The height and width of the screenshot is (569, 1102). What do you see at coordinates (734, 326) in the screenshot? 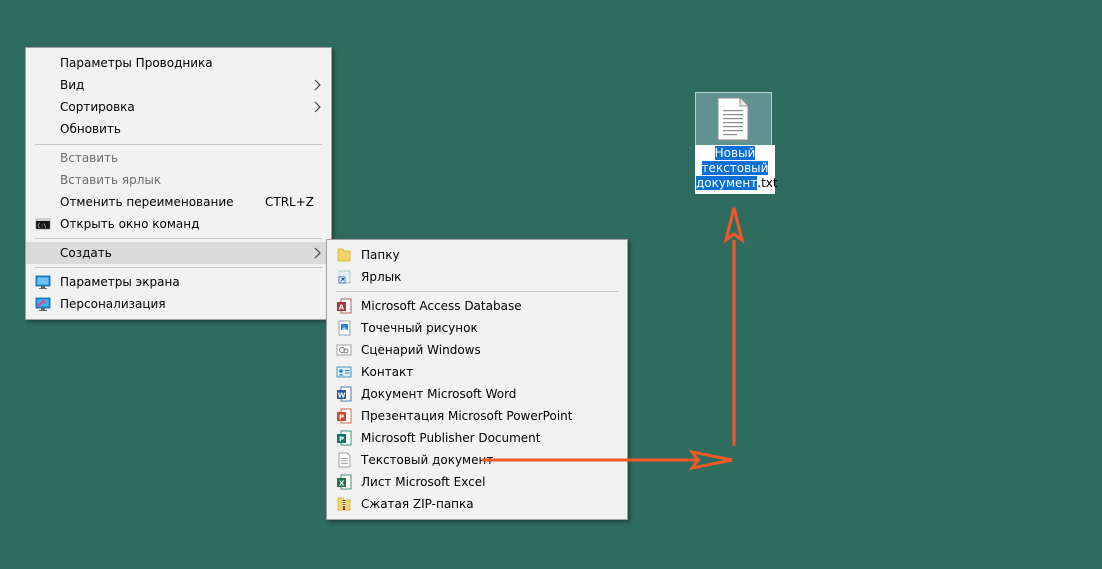
I see `arrow-up` at bounding box center [734, 326].